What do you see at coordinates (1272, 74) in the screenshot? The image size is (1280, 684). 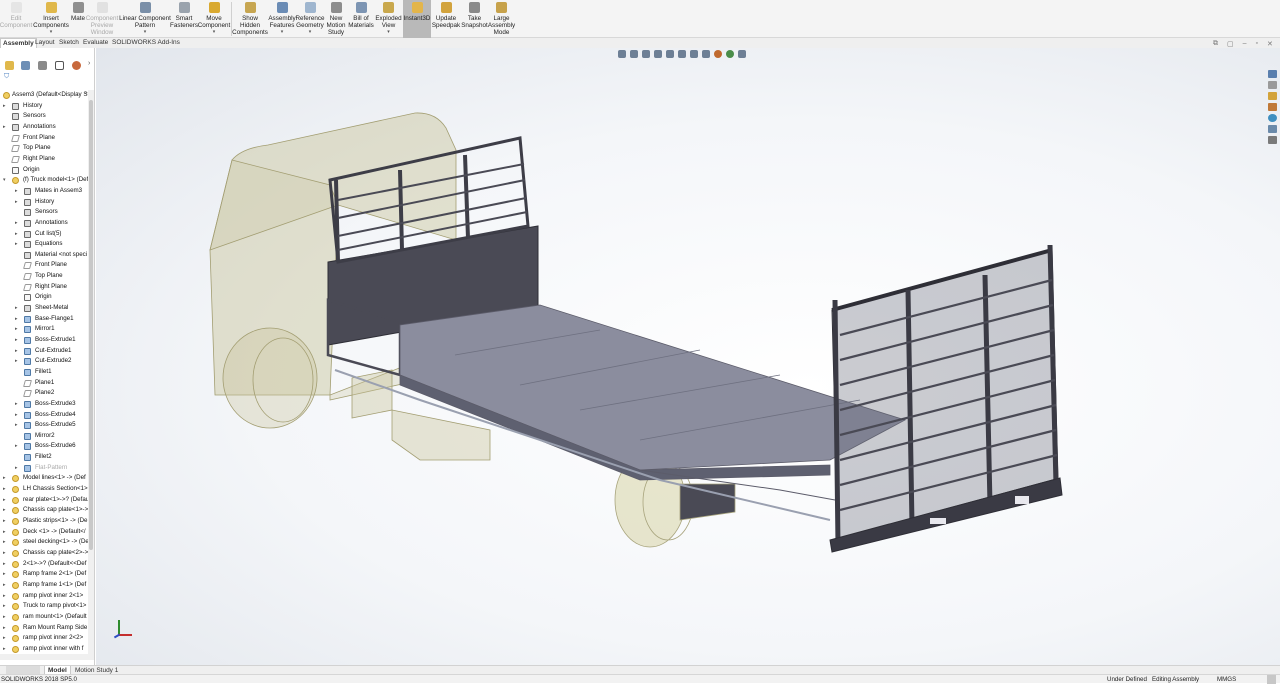 I see `solidworks-resources-icon` at bounding box center [1272, 74].